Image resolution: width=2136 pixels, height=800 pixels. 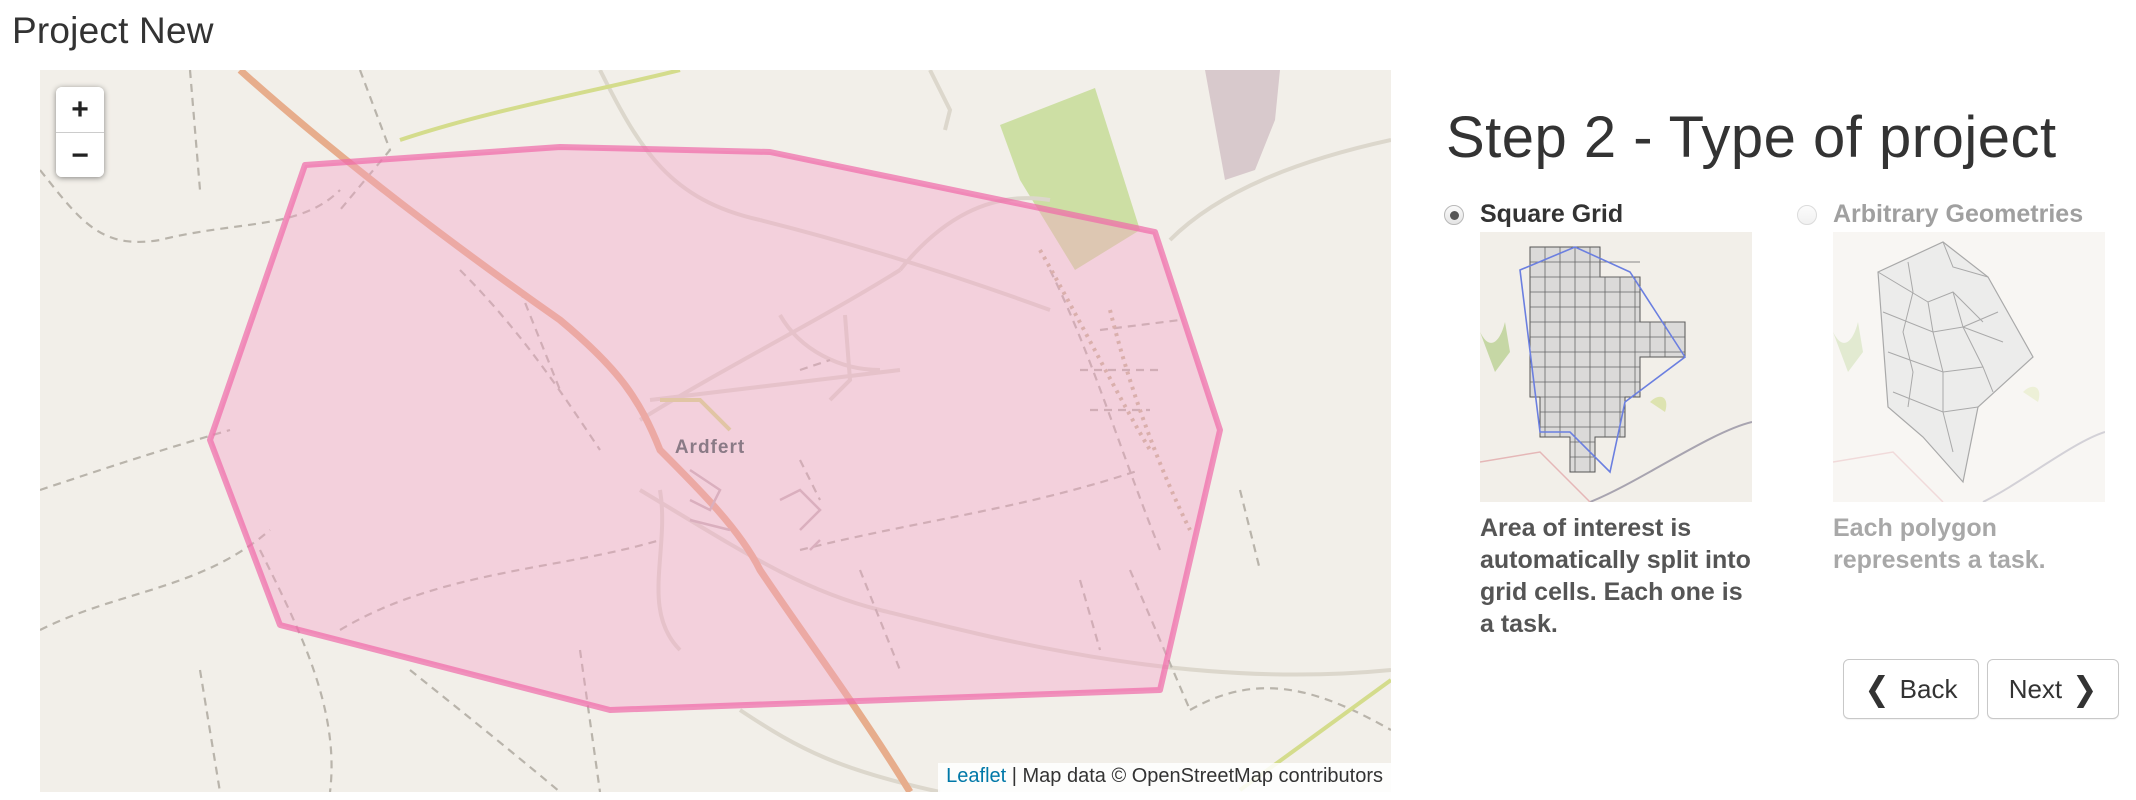 I want to click on chevron-left-icon: ❮, so click(x=1877, y=689).